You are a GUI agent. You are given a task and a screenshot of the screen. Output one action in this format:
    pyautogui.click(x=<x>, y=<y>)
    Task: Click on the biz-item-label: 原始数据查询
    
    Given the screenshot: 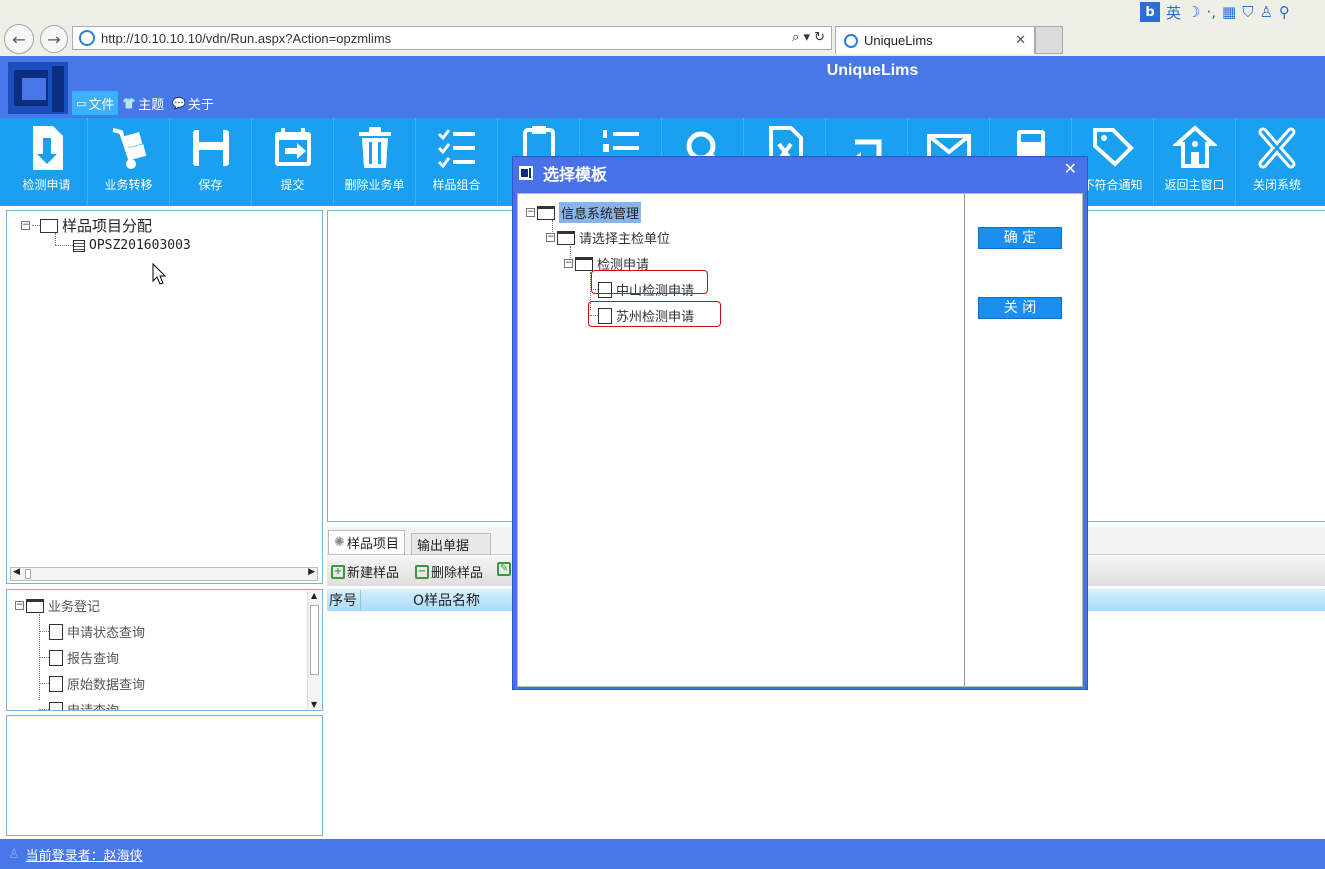 What is the action you would take?
    pyautogui.click(x=106, y=685)
    